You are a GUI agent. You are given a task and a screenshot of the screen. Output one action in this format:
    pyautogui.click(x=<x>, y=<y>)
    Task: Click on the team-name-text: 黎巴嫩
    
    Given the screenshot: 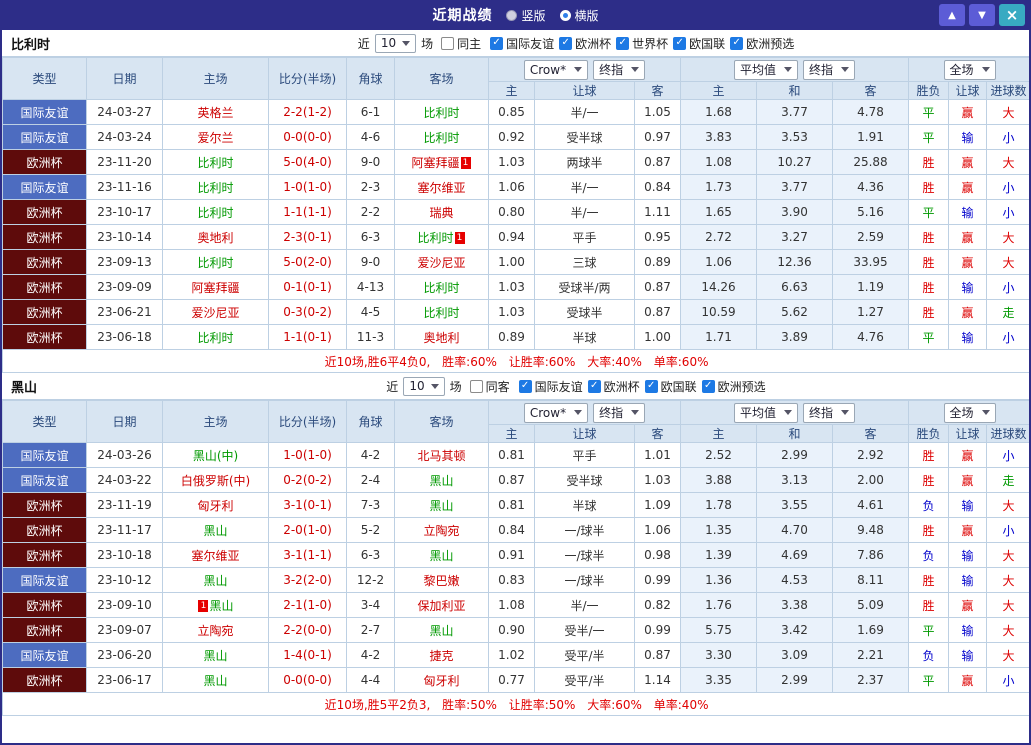 What is the action you would take?
    pyautogui.click(x=441, y=580)
    